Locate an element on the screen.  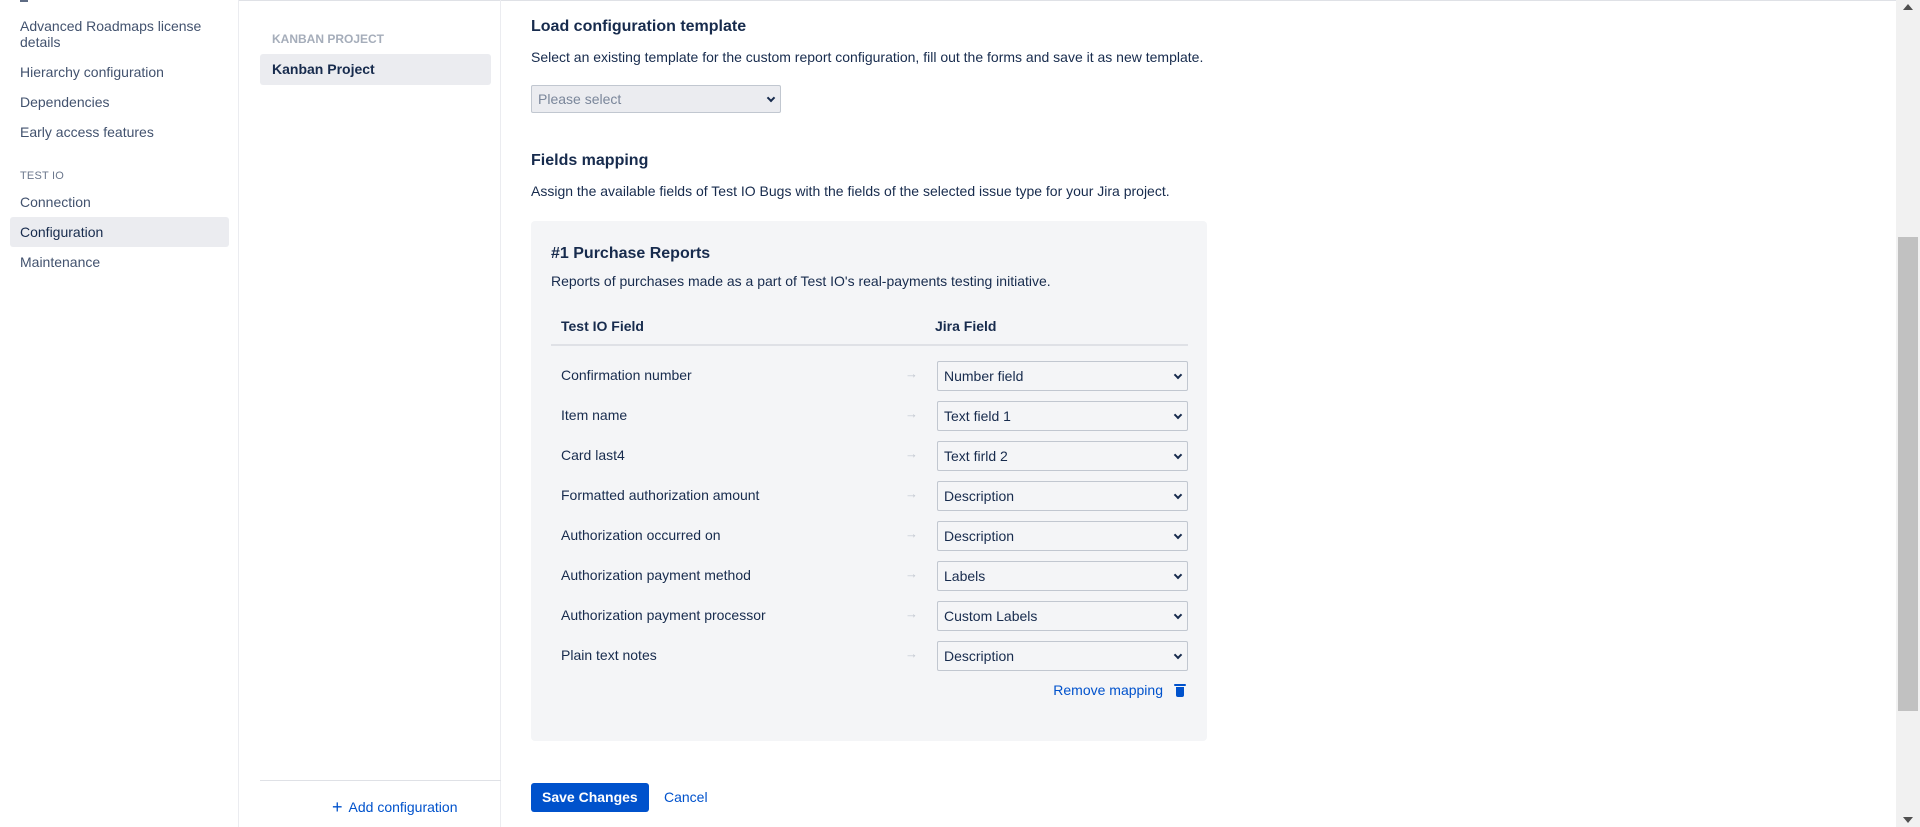
jira-field-value: Text field 1 is located at coordinates (977, 416).